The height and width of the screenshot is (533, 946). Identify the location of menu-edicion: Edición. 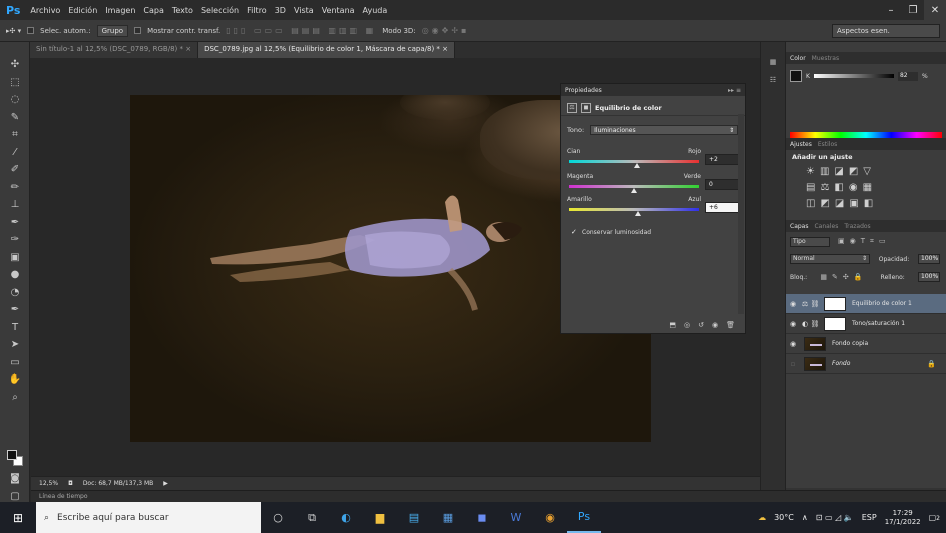
(82, 10).